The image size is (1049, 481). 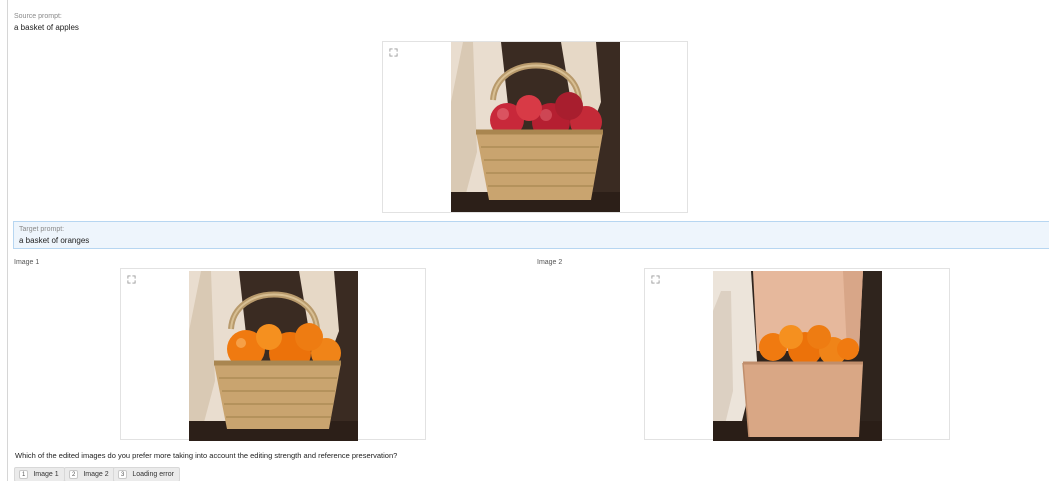 I want to click on source-image, so click(x=535, y=127).